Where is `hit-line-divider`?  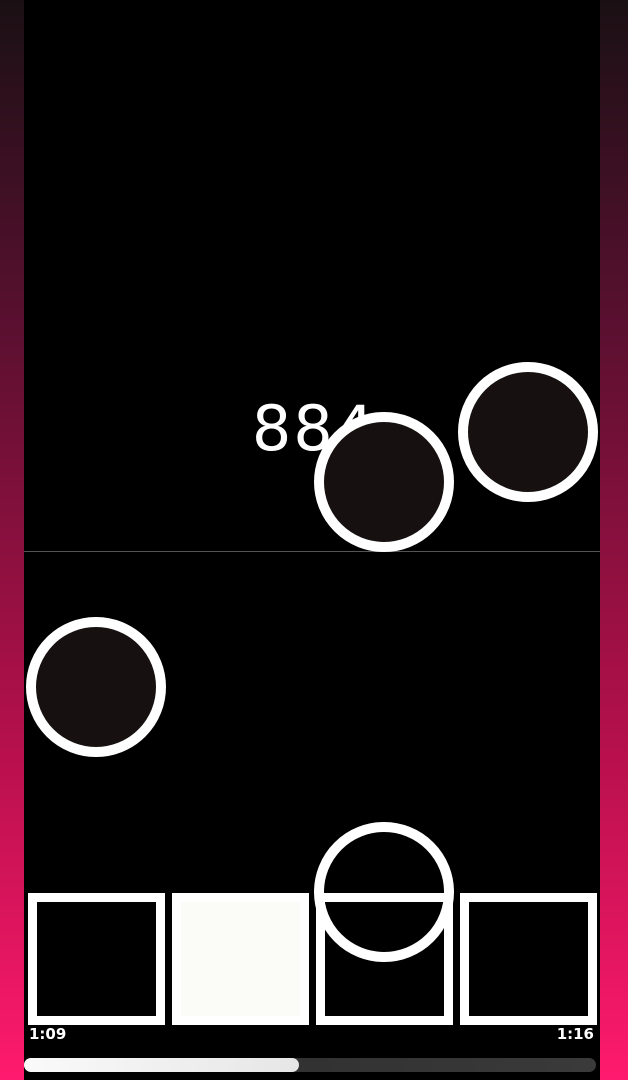 hit-line-divider is located at coordinates (312, 551).